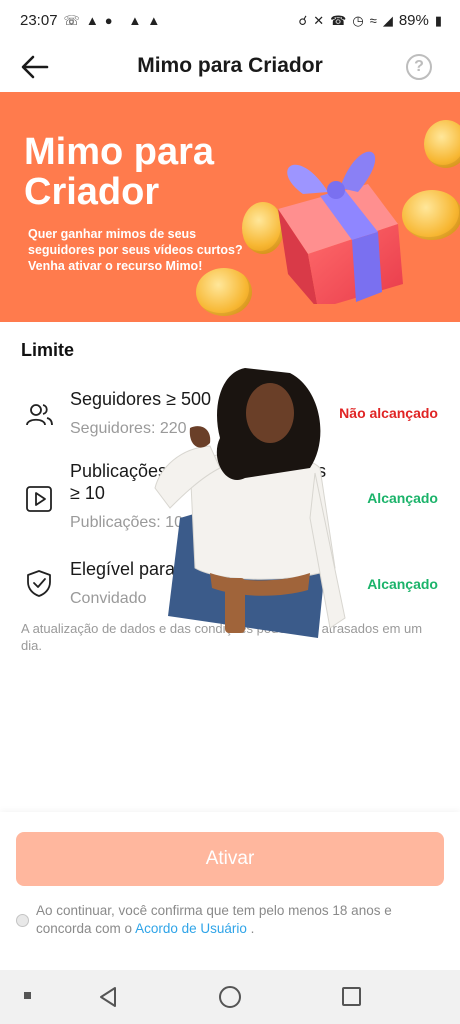 This screenshot has height=1024, width=460. Describe the element at coordinates (71, 20) in the screenshot. I see `whatsapp-icon: ☏` at that location.